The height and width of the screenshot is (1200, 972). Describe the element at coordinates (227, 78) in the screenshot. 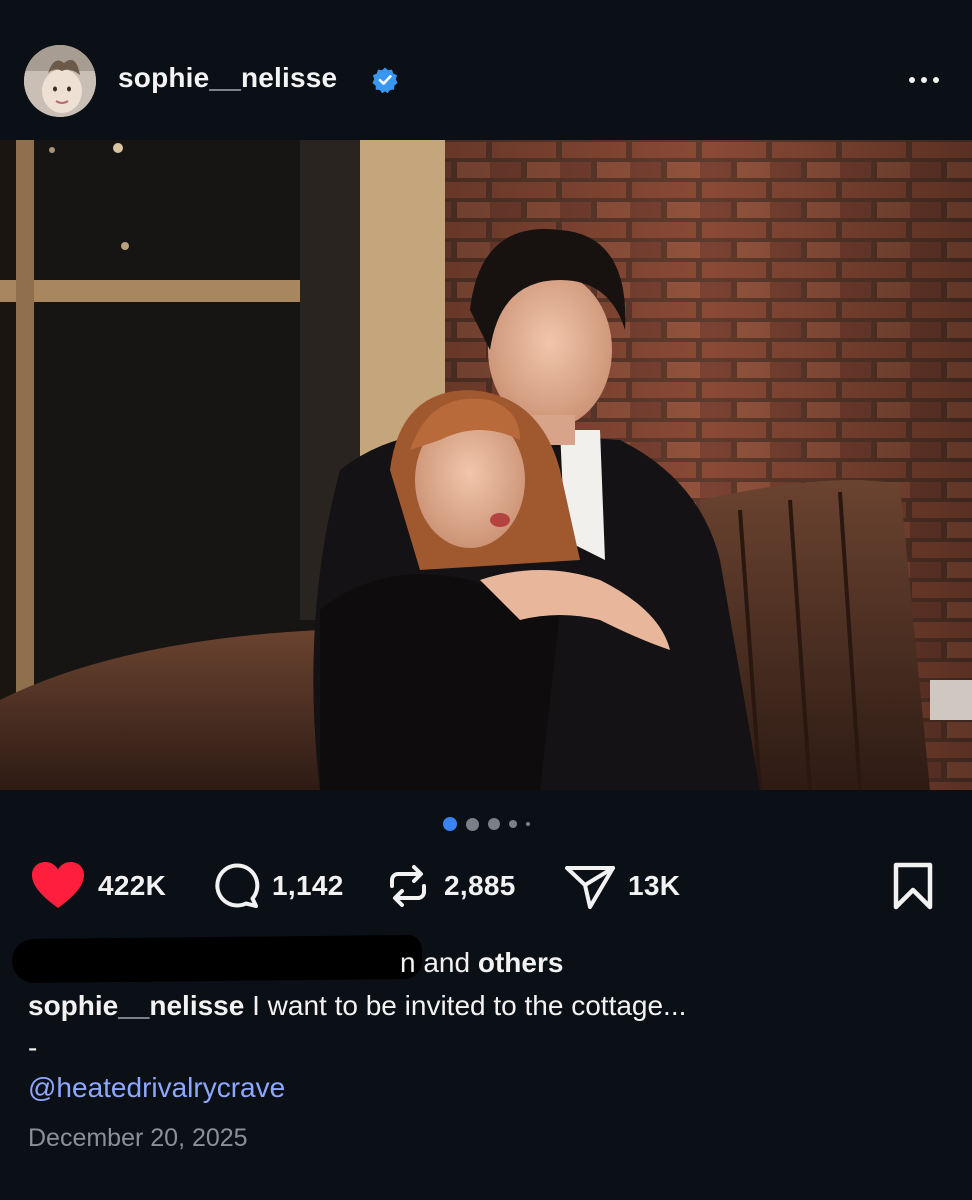

I see `username: sophie__nelisse` at that location.